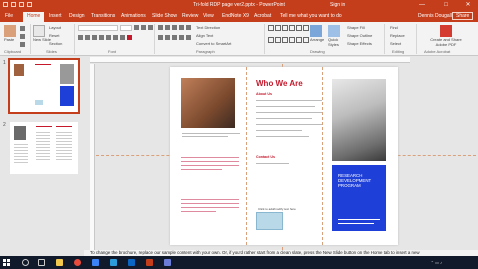 The height and width of the screenshot is (269, 478). Describe the element at coordinates (22, 28) in the screenshot. I see `cut-icon` at that location.